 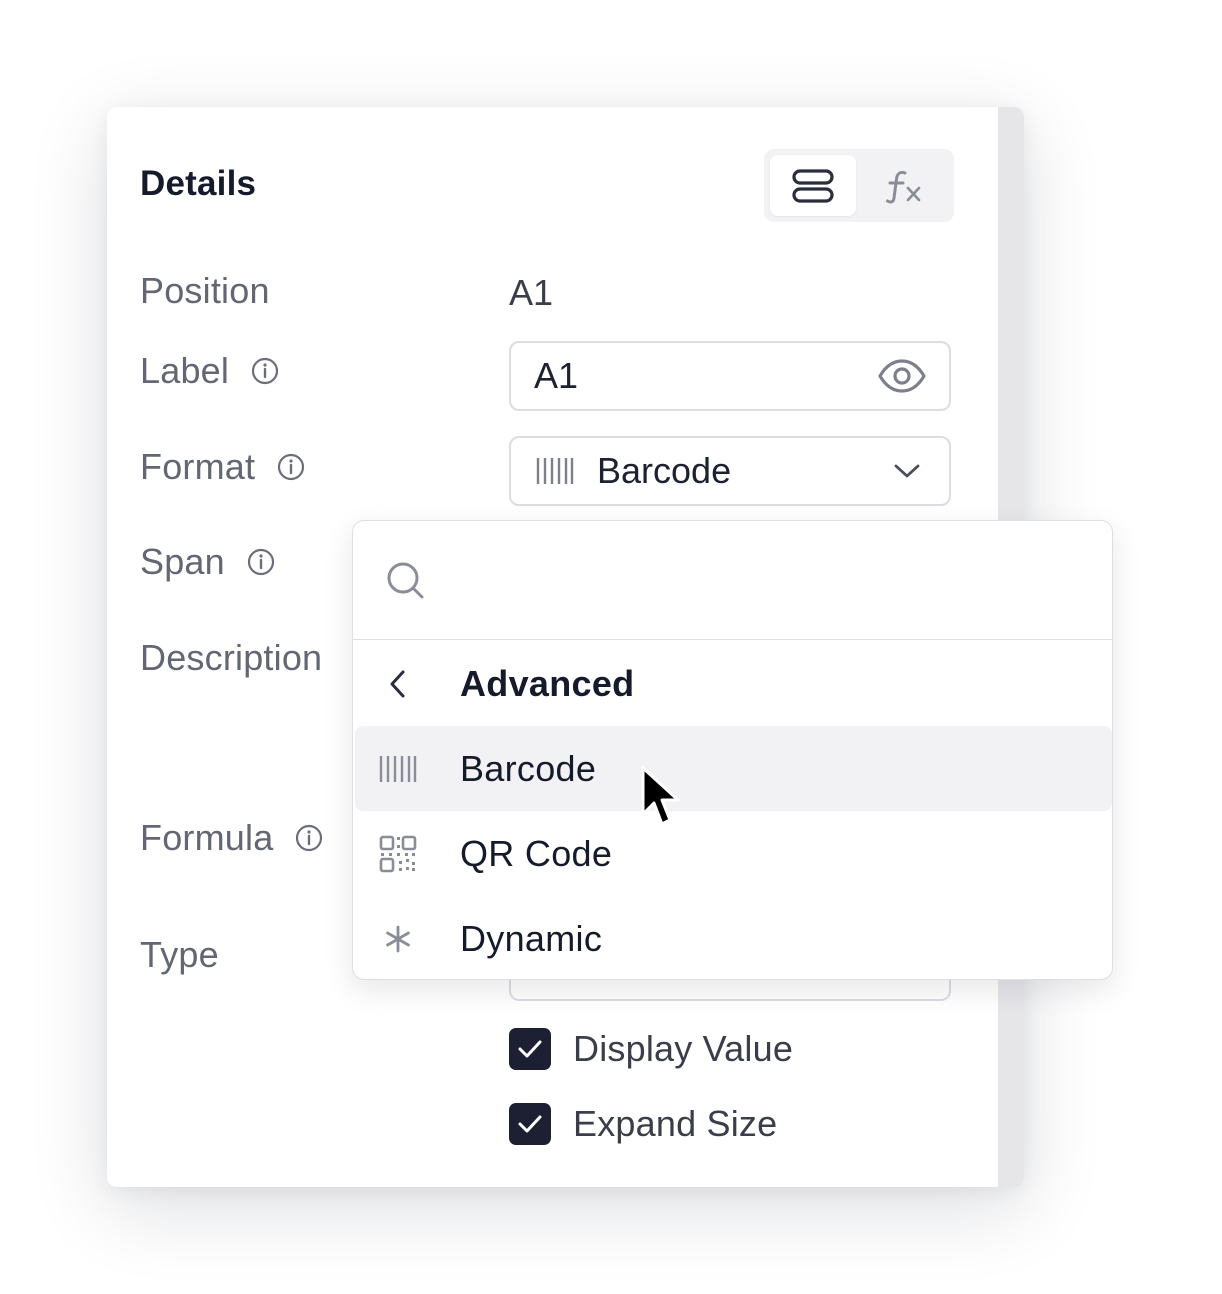 I want to click on display-value-option: Display Value, so click(x=651, y=1049).